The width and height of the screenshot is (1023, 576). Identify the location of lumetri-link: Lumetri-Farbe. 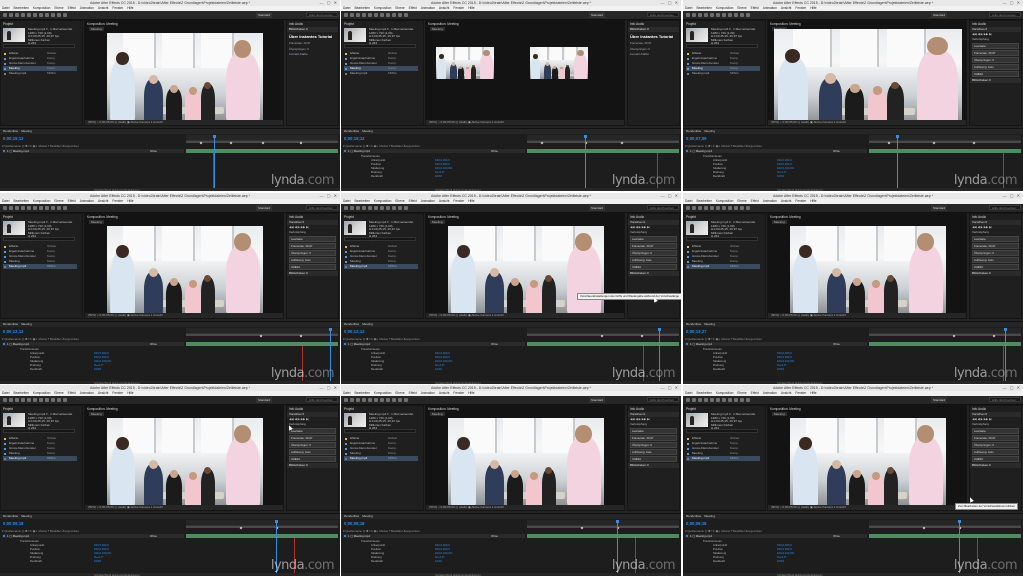
(653, 54).